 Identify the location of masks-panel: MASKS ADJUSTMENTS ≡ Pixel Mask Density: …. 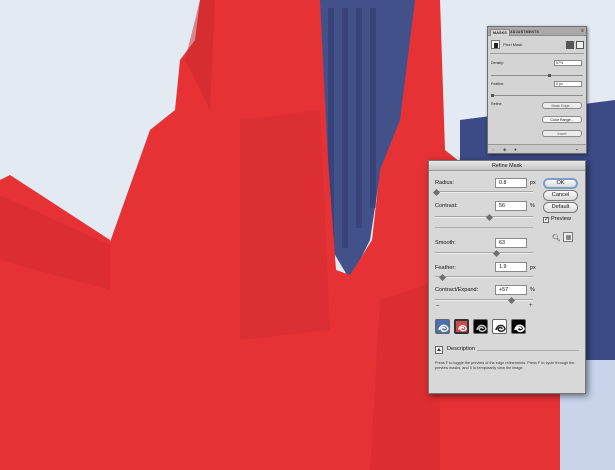
(537, 90).